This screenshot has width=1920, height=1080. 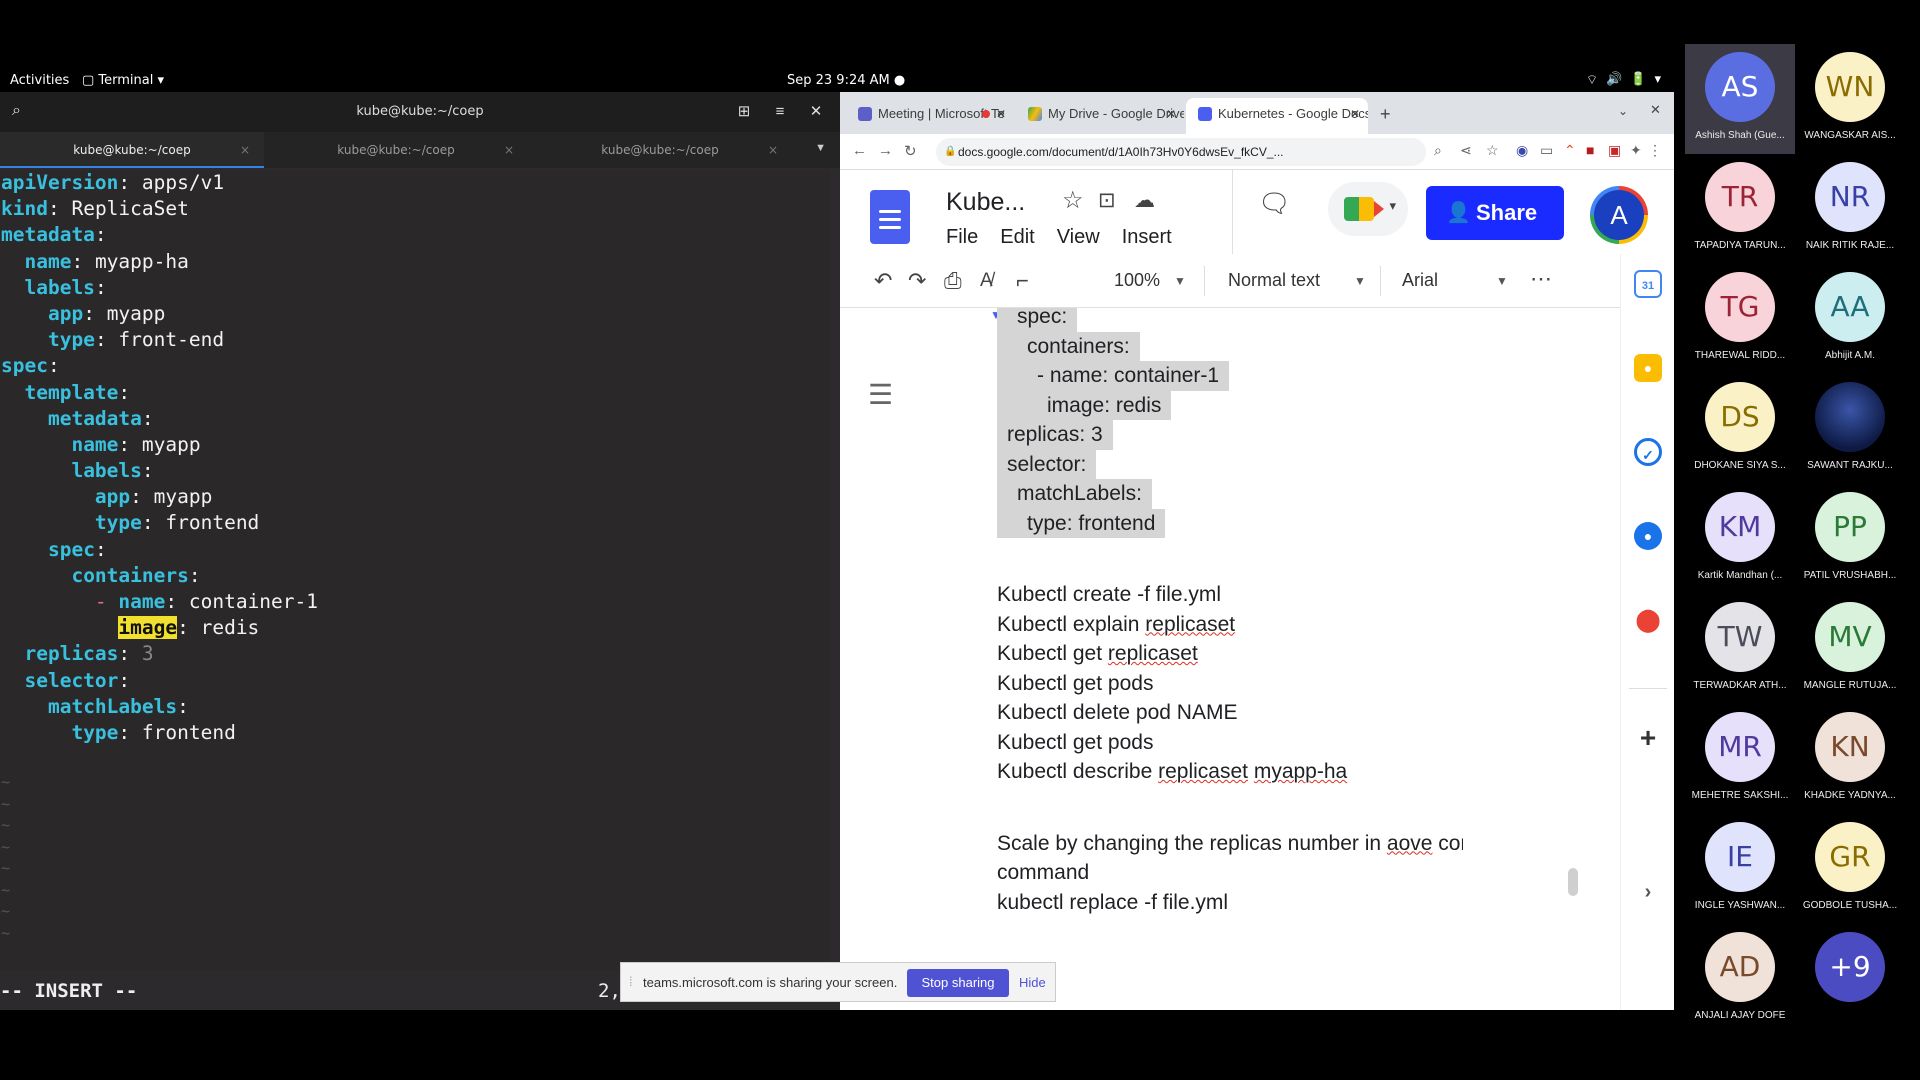 I want to click on forward-icon: →, so click(x=885, y=150).